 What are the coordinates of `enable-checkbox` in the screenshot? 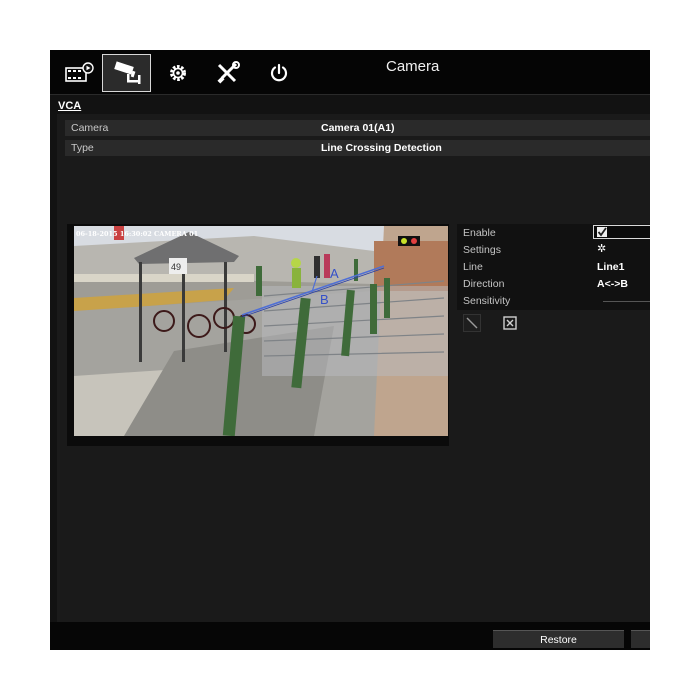 It's located at (621, 232).